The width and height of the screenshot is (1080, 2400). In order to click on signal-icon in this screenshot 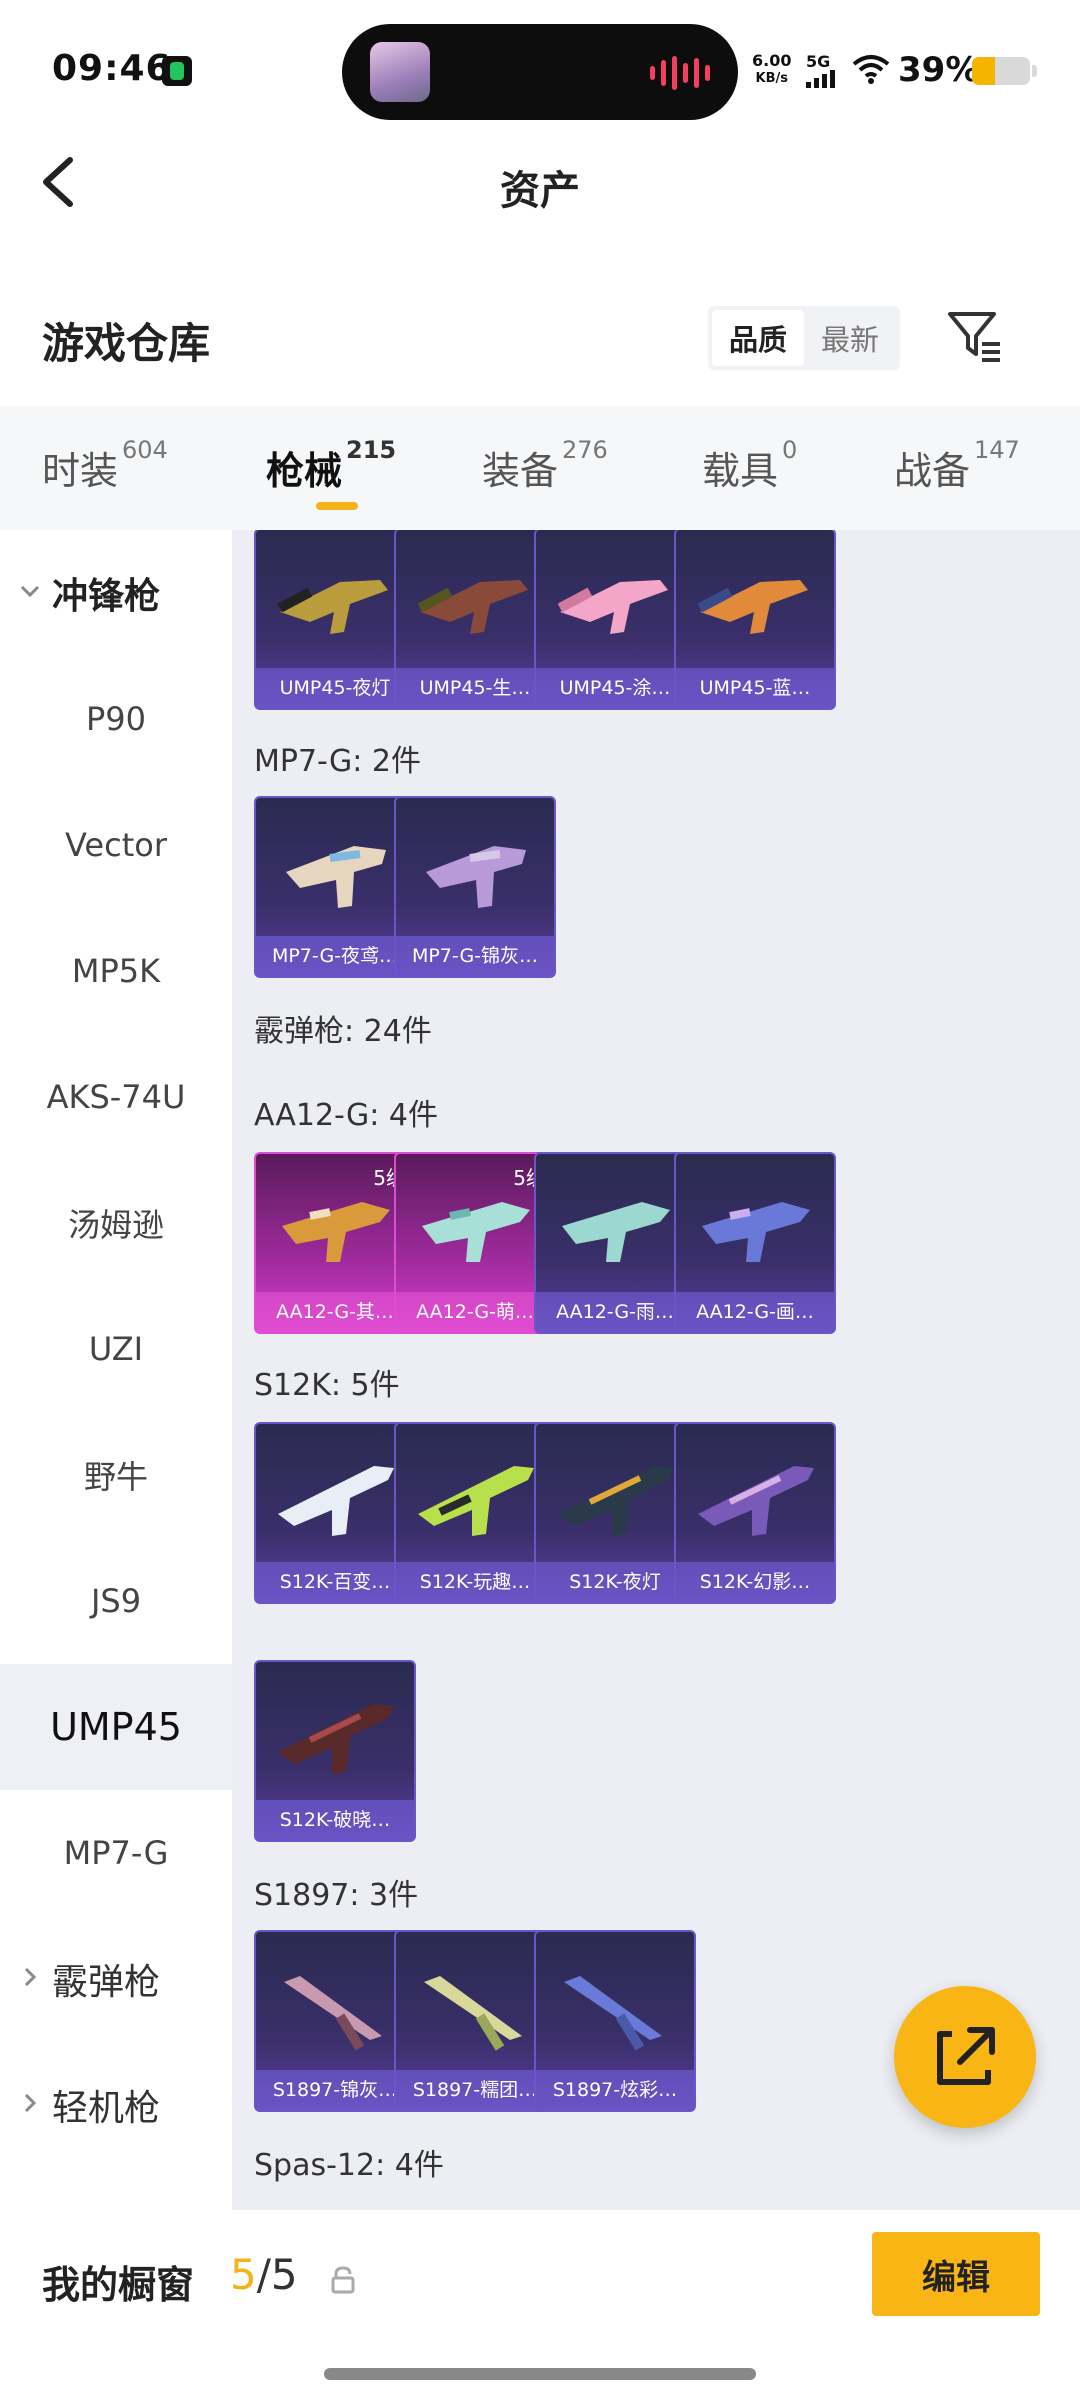, I will do `click(820, 79)`.